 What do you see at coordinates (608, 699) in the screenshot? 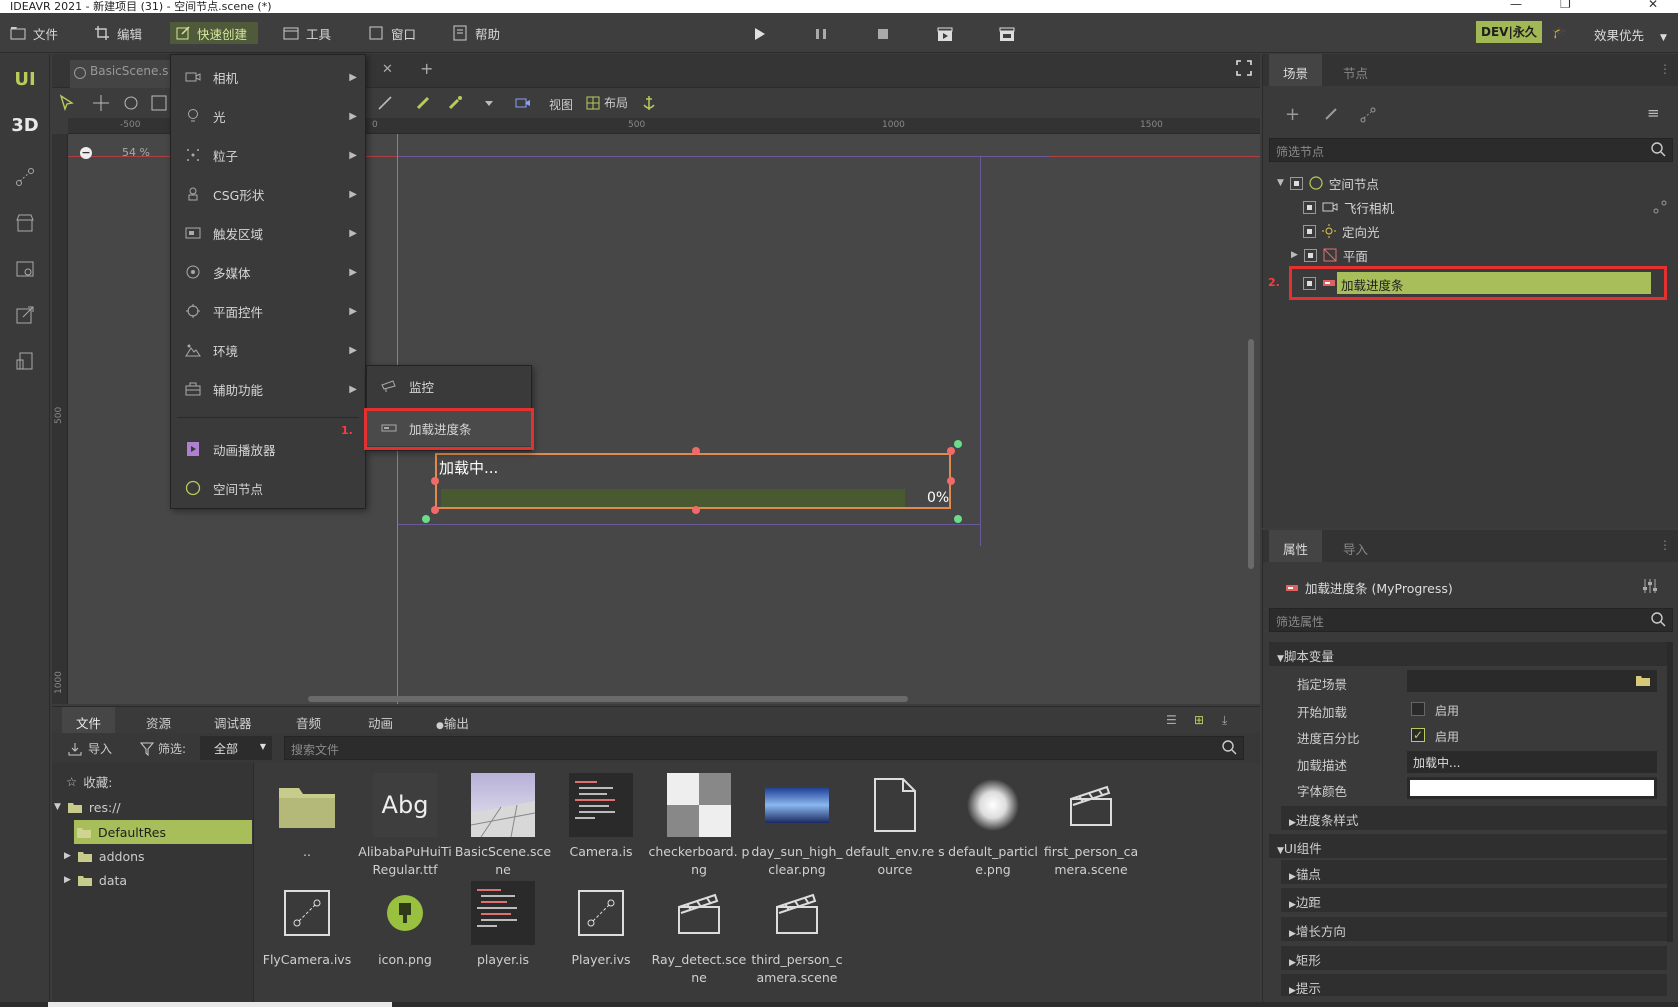
I see `horizontal-scrollbar` at bounding box center [608, 699].